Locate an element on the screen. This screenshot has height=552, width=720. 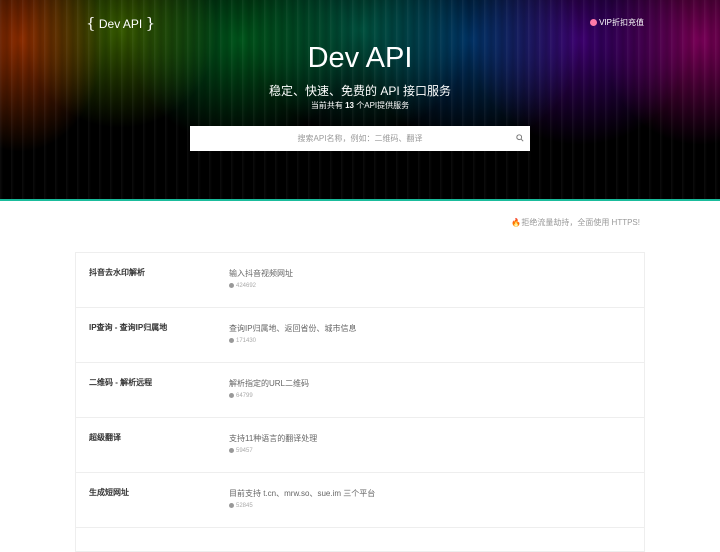
api-name: 二维码 - 解析远程 is located at coordinates (121, 382).